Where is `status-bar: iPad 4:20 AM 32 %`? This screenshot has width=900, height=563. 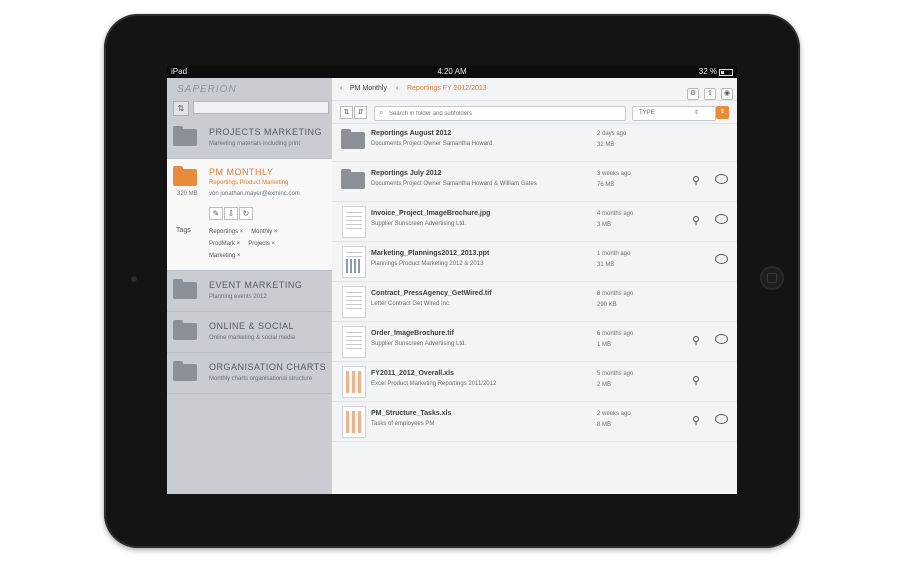 status-bar: iPad 4:20 AM 32 % is located at coordinates (452, 72).